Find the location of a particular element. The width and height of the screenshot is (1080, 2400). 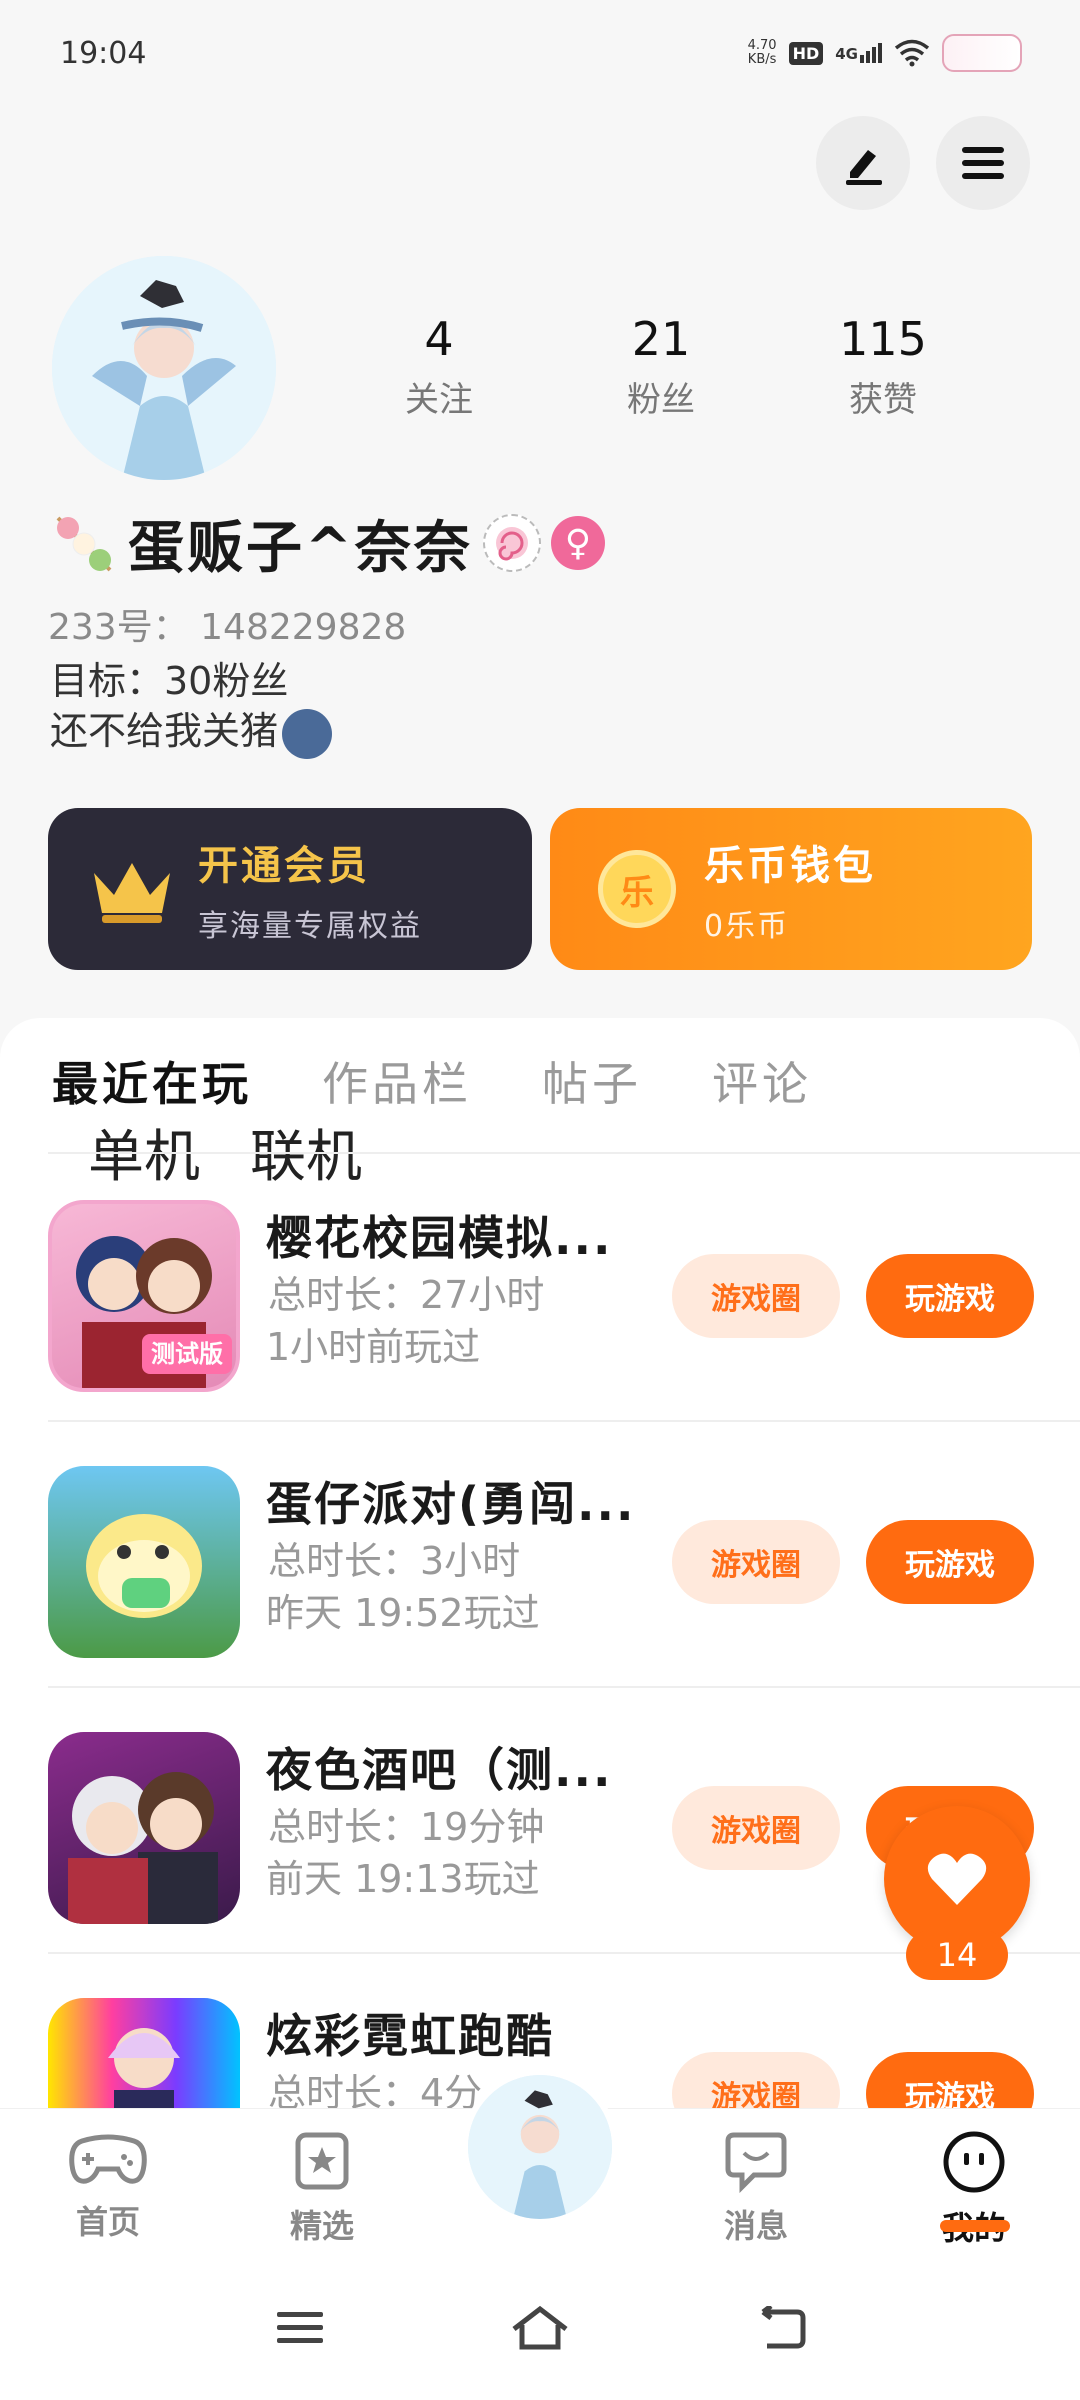

vip-text: 开通会员 享海量专属权益 is located at coordinates (310, 889).